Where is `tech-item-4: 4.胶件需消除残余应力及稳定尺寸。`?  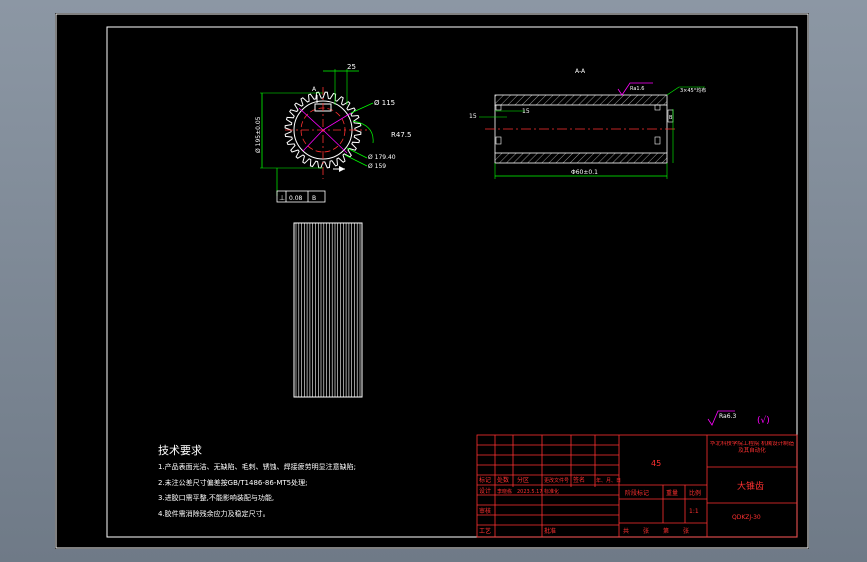 tech-item-4: 4.胶件需消除残余应力及稳定尺寸。 is located at coordinates (214, 513).